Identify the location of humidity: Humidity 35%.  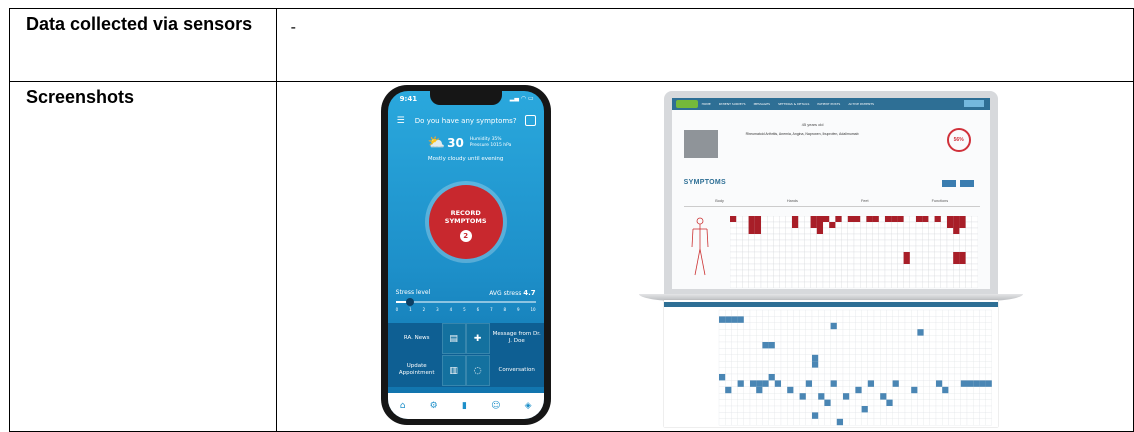
(485, 139).